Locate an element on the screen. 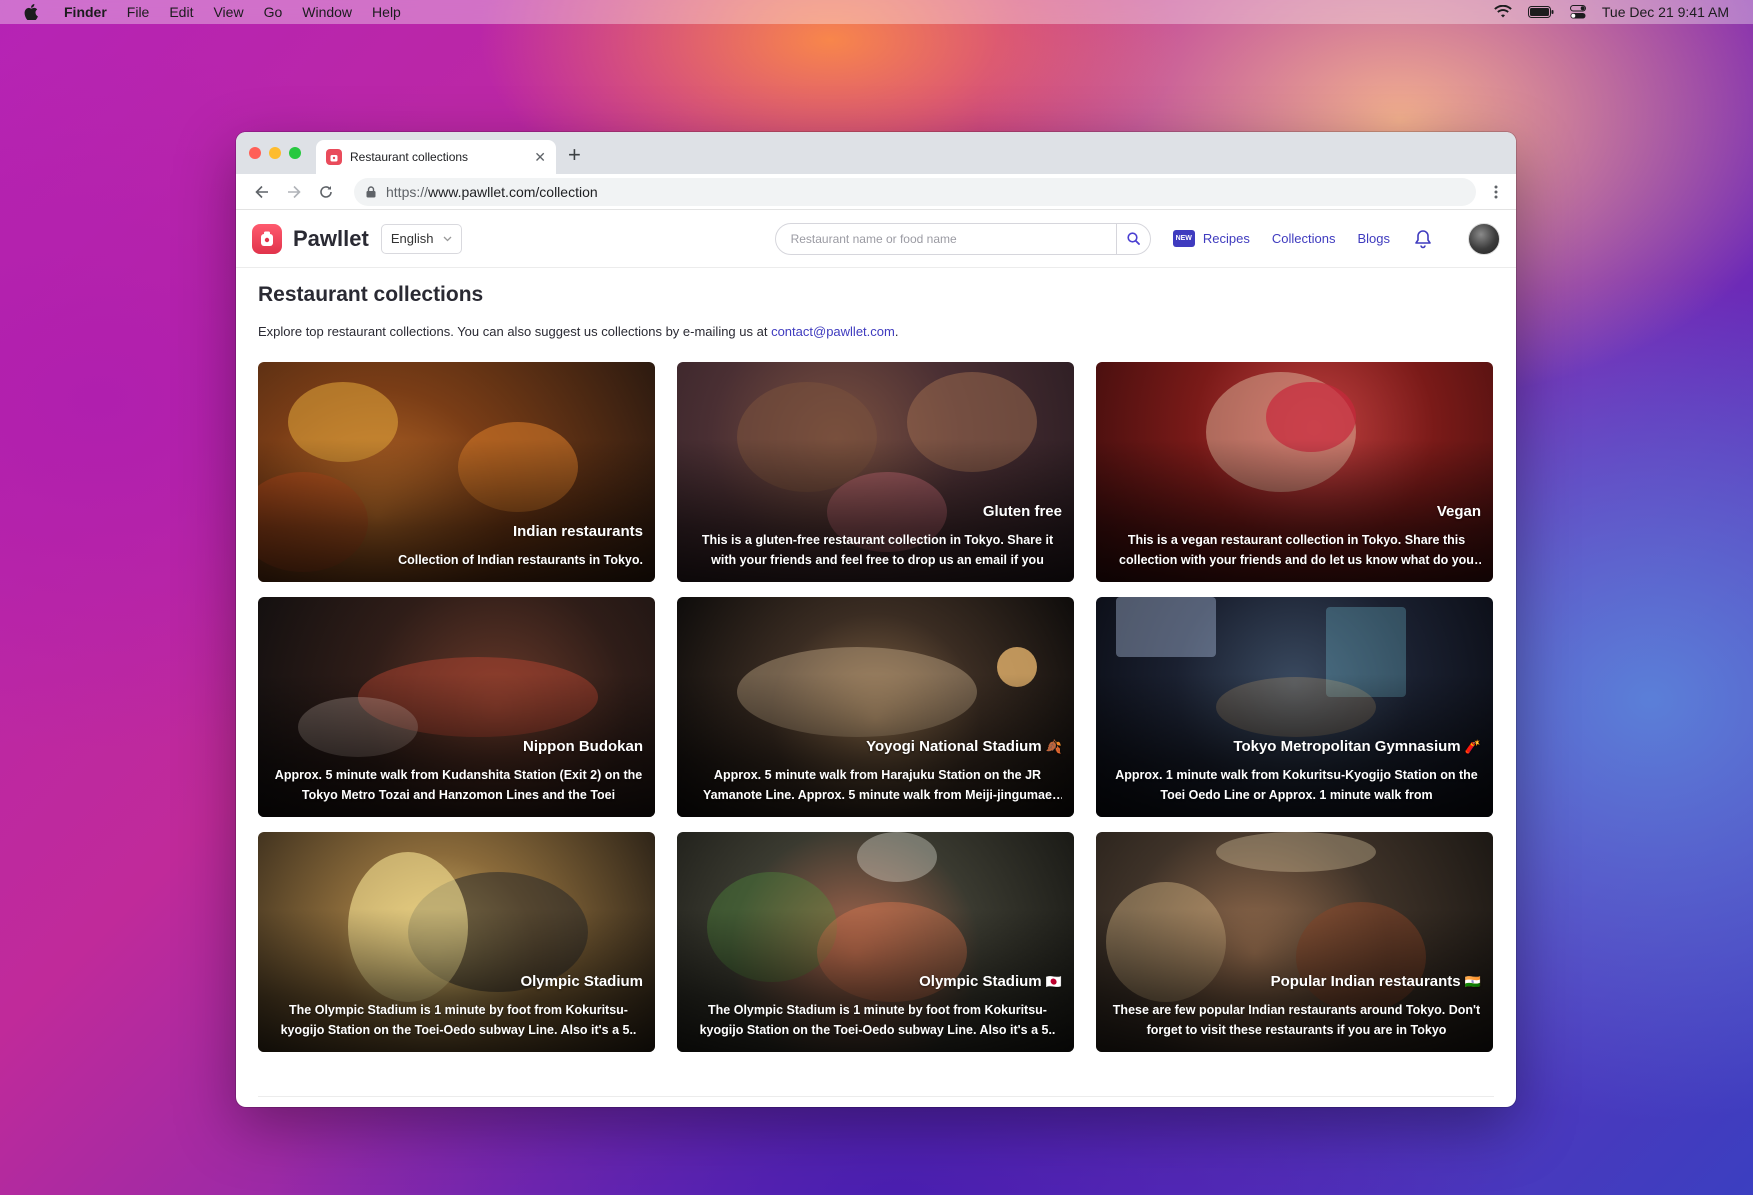 The height and width of the screenshot is (1195, 1753). divider is located at coordinates (876, 1096).